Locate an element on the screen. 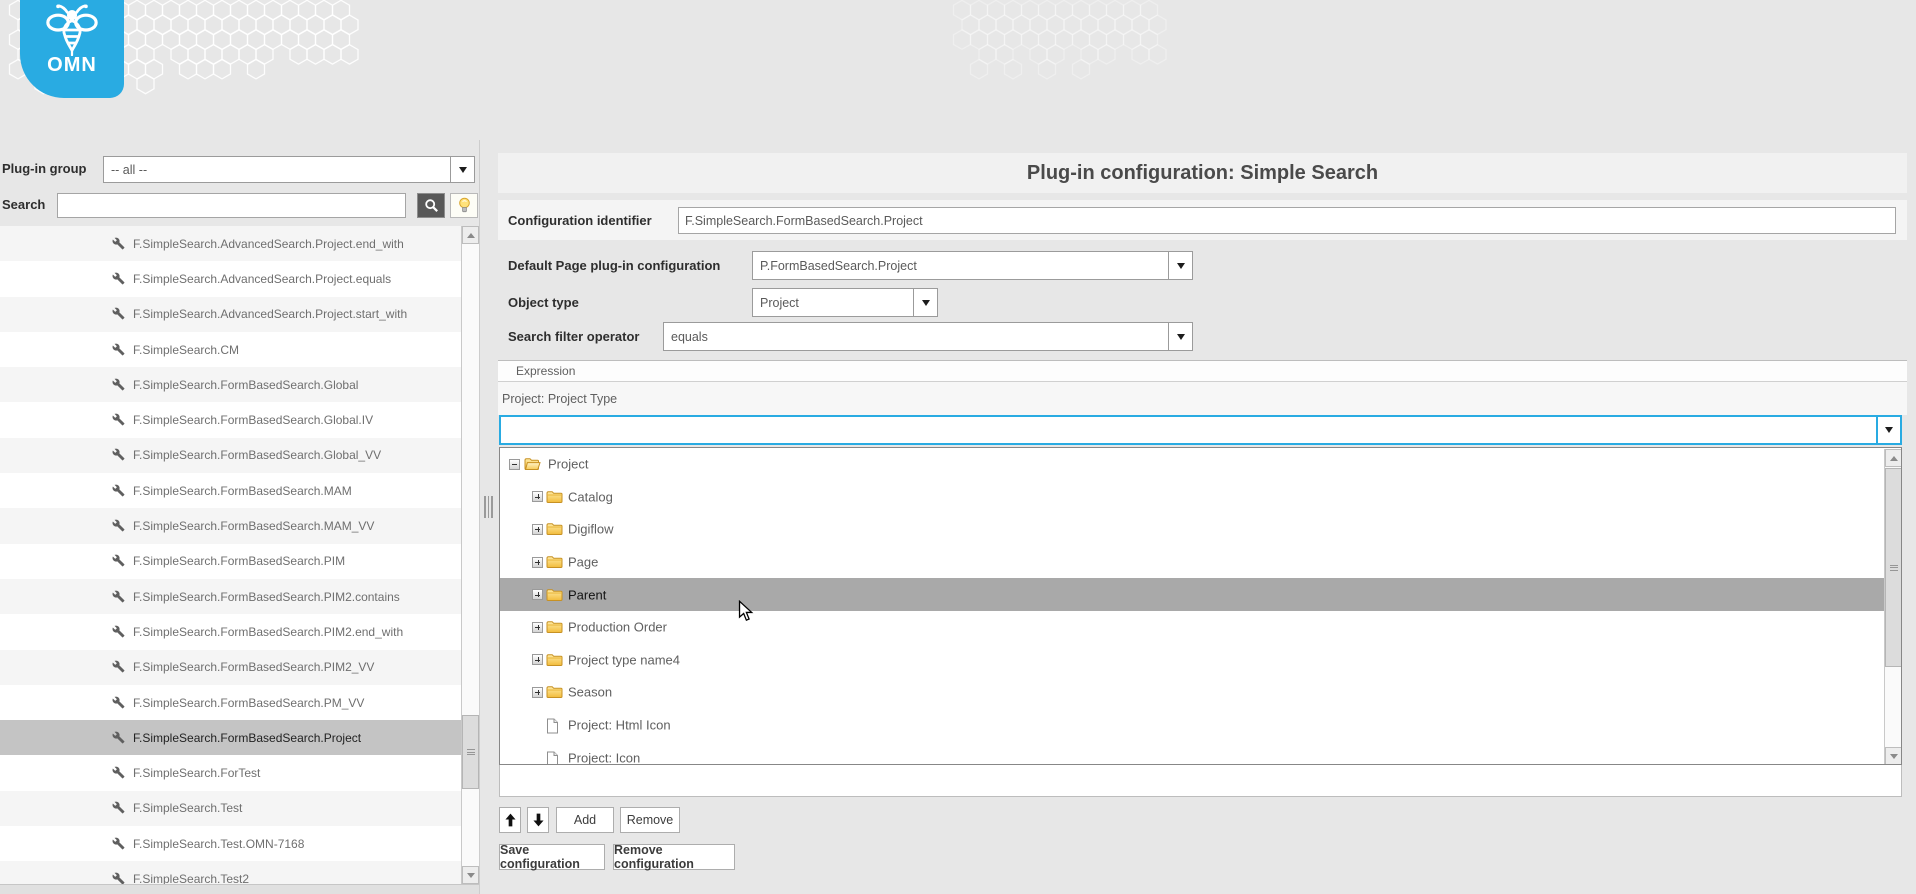 Image resolution: width=1916 pixels, height=894 pixels. tree-item: Page is located at coordinates (1200, 562).